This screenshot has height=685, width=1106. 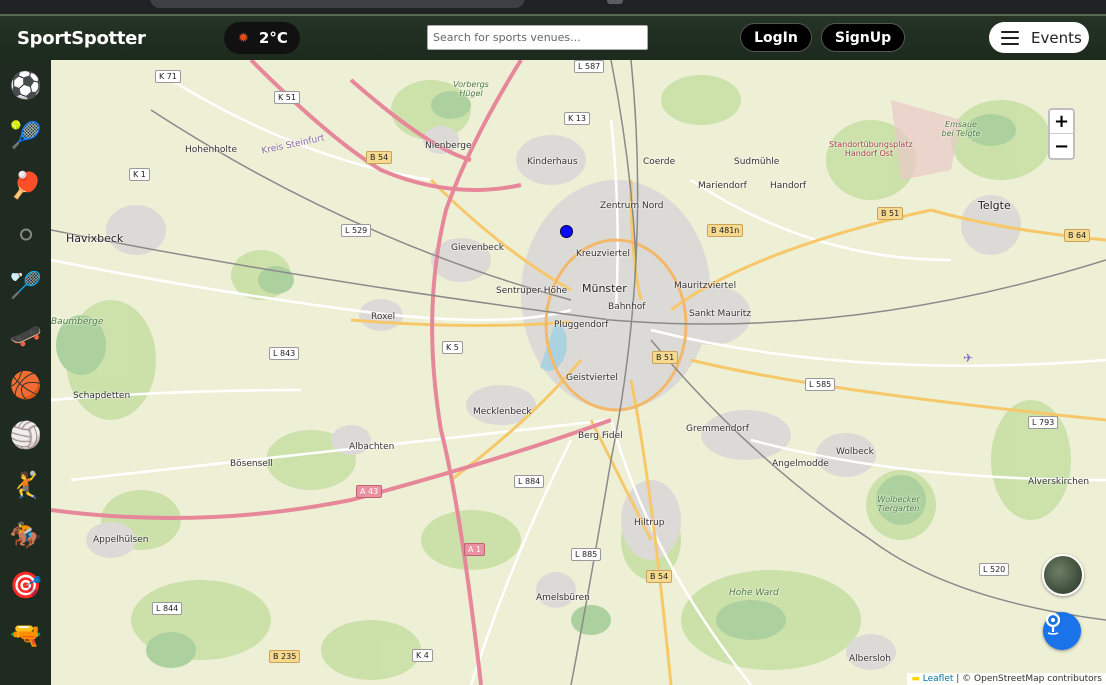 What do you see at coordinates (477, 248) in the screenshot?
I see `place-label-gievenbeck: Gievenbeck` at bounding box center [477, 248].